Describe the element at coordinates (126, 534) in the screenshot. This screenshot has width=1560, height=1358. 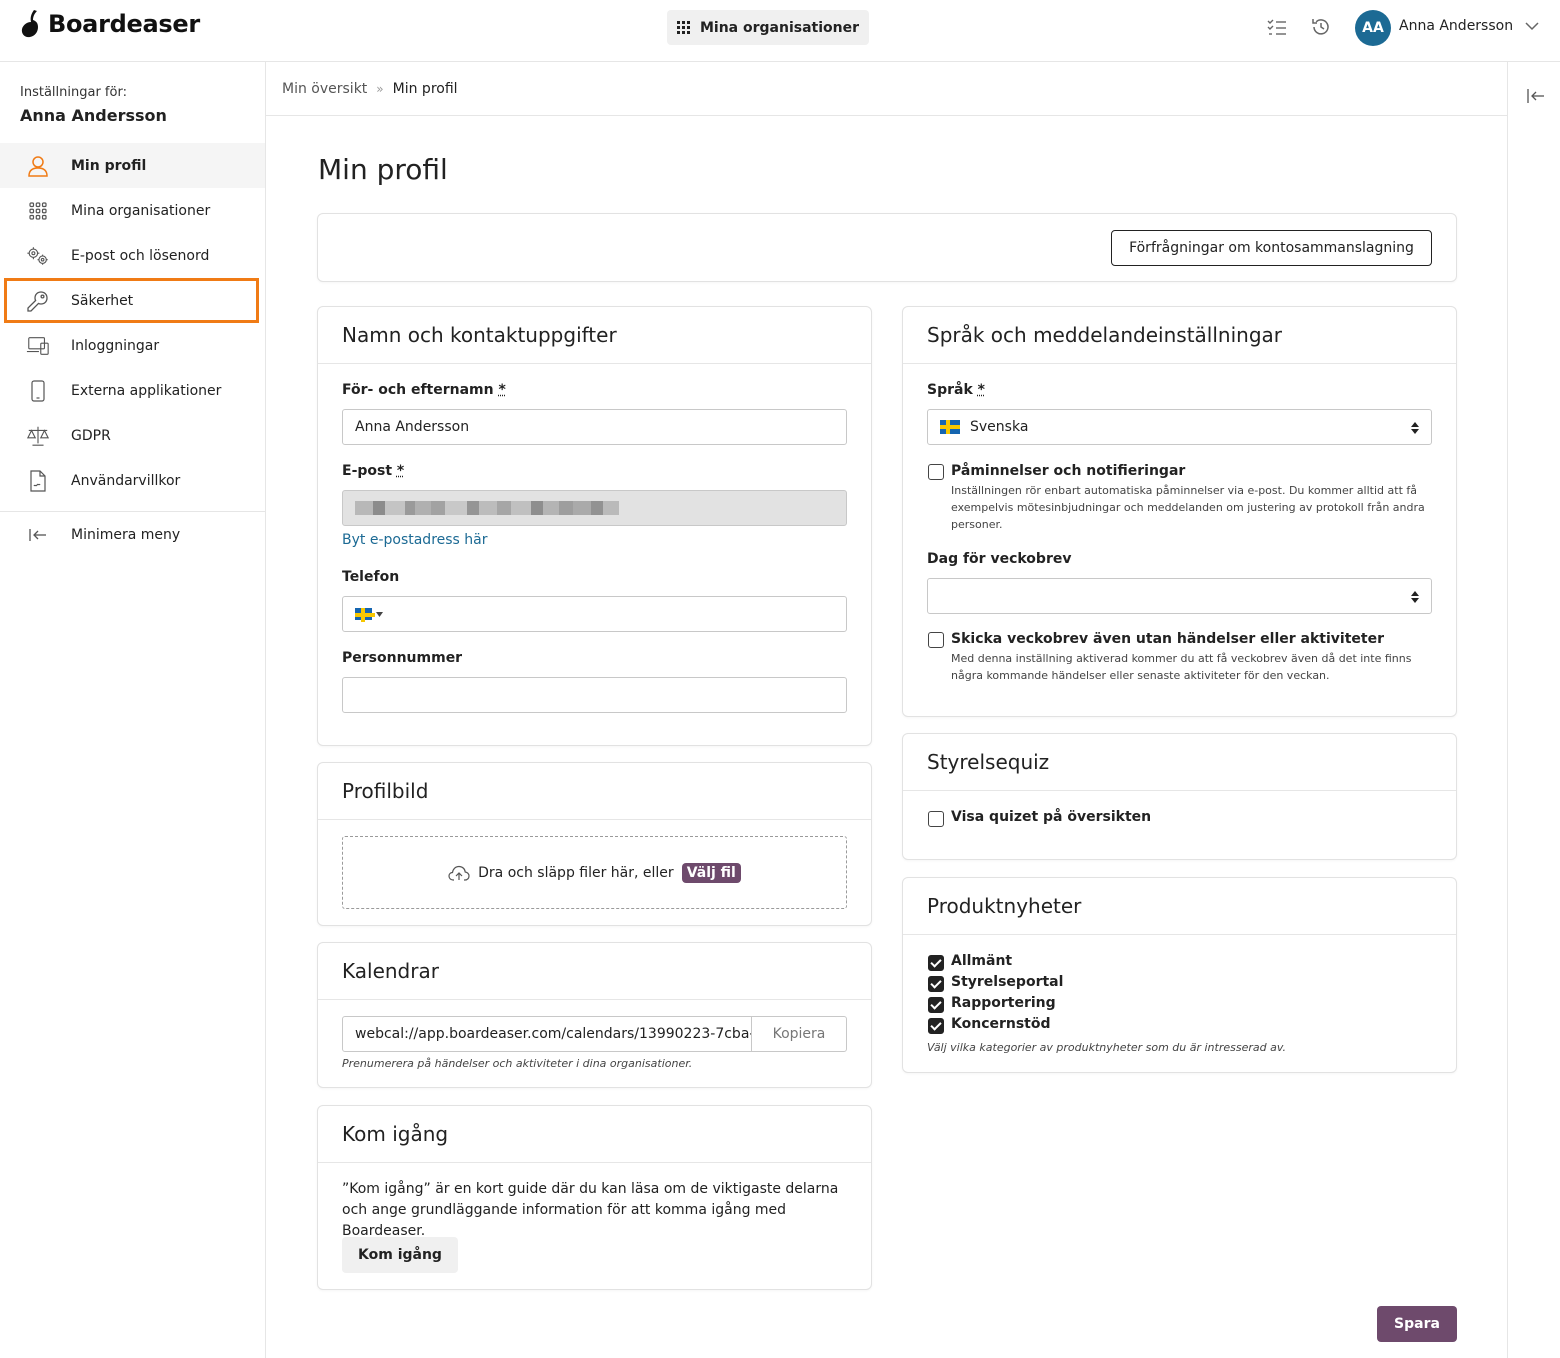
I see `minimize-menu-label: Minimera meny` at that location.